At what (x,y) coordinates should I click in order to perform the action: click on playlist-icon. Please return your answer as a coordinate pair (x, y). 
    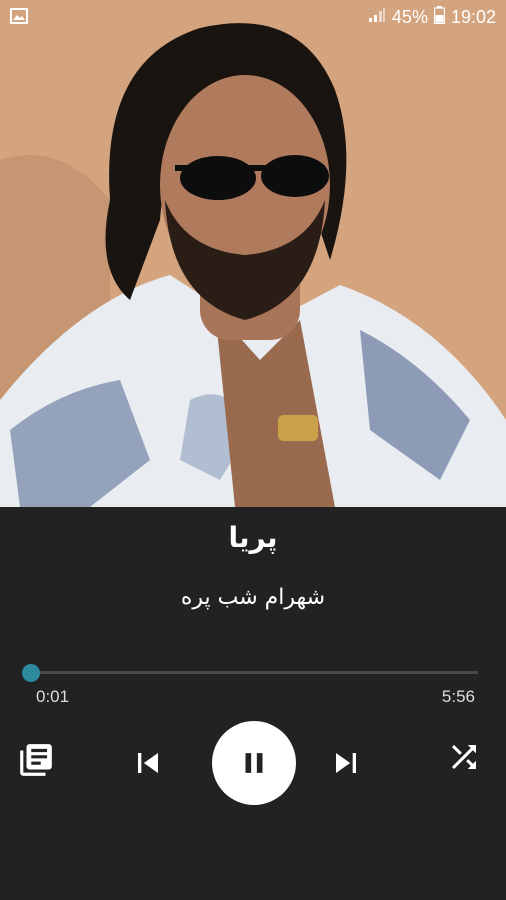
    Looking at the image, I should click on (36, 760).